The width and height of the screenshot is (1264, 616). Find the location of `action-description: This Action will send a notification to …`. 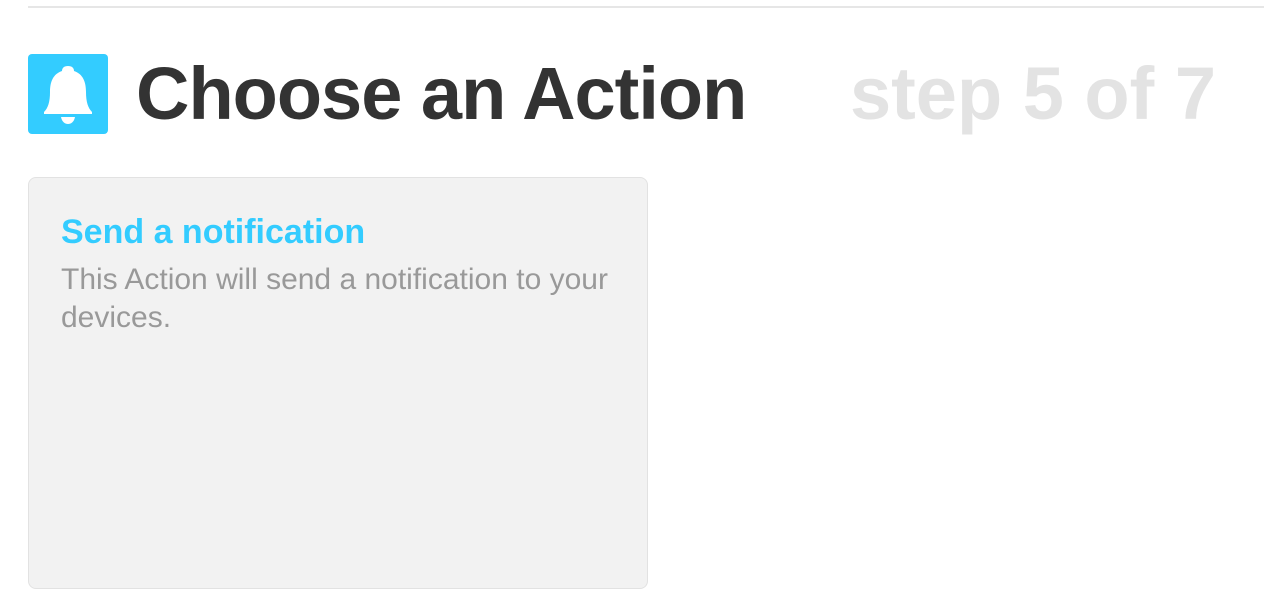

action-description: This Action will send a notification to … is located at coordinates (334, 299).